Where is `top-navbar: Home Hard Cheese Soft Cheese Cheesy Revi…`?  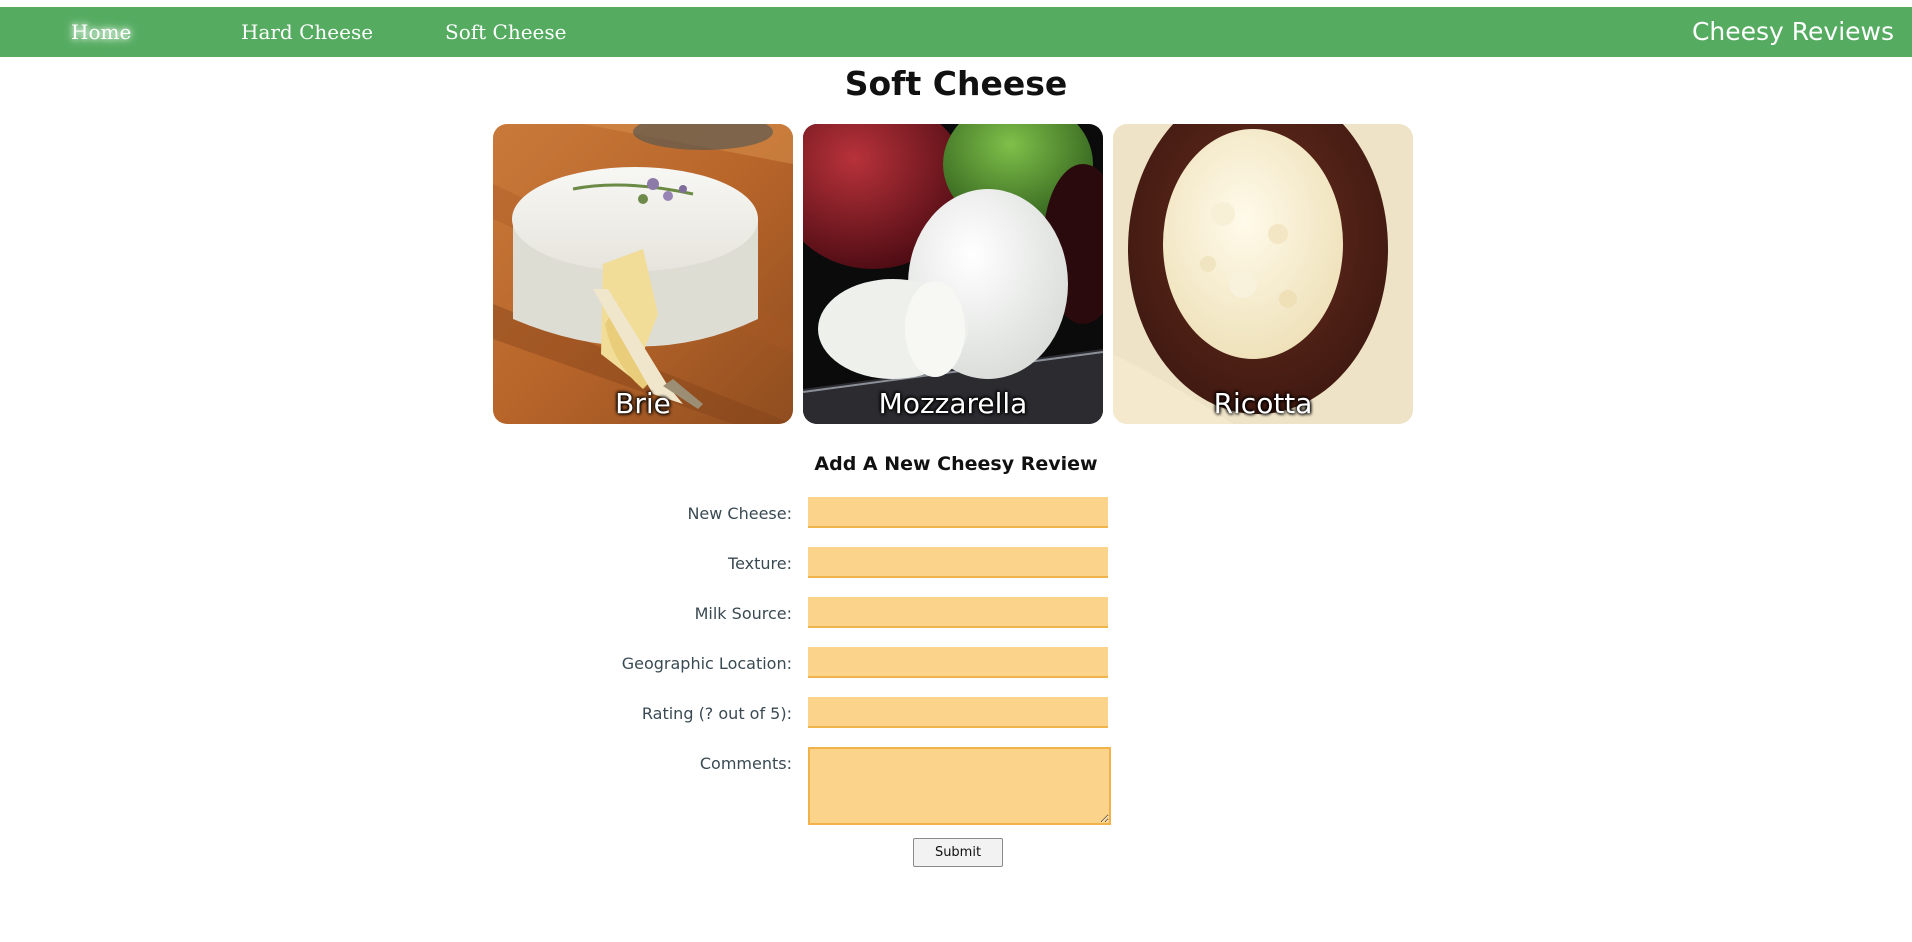
top-navbar: Home Hard Cheese Soft Cheese Cheesy Revi… is located at coordinates (956, 32).